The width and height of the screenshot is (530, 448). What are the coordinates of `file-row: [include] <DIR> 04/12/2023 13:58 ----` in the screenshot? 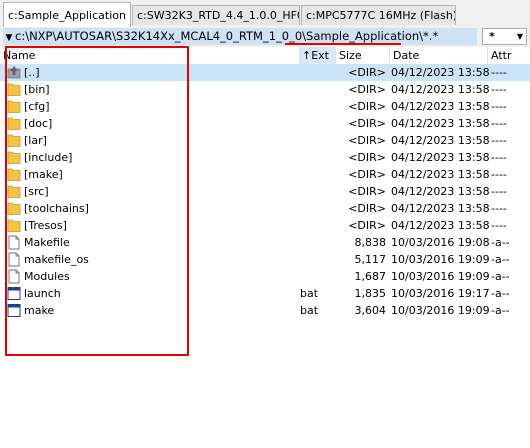 It's located at (265, 157).